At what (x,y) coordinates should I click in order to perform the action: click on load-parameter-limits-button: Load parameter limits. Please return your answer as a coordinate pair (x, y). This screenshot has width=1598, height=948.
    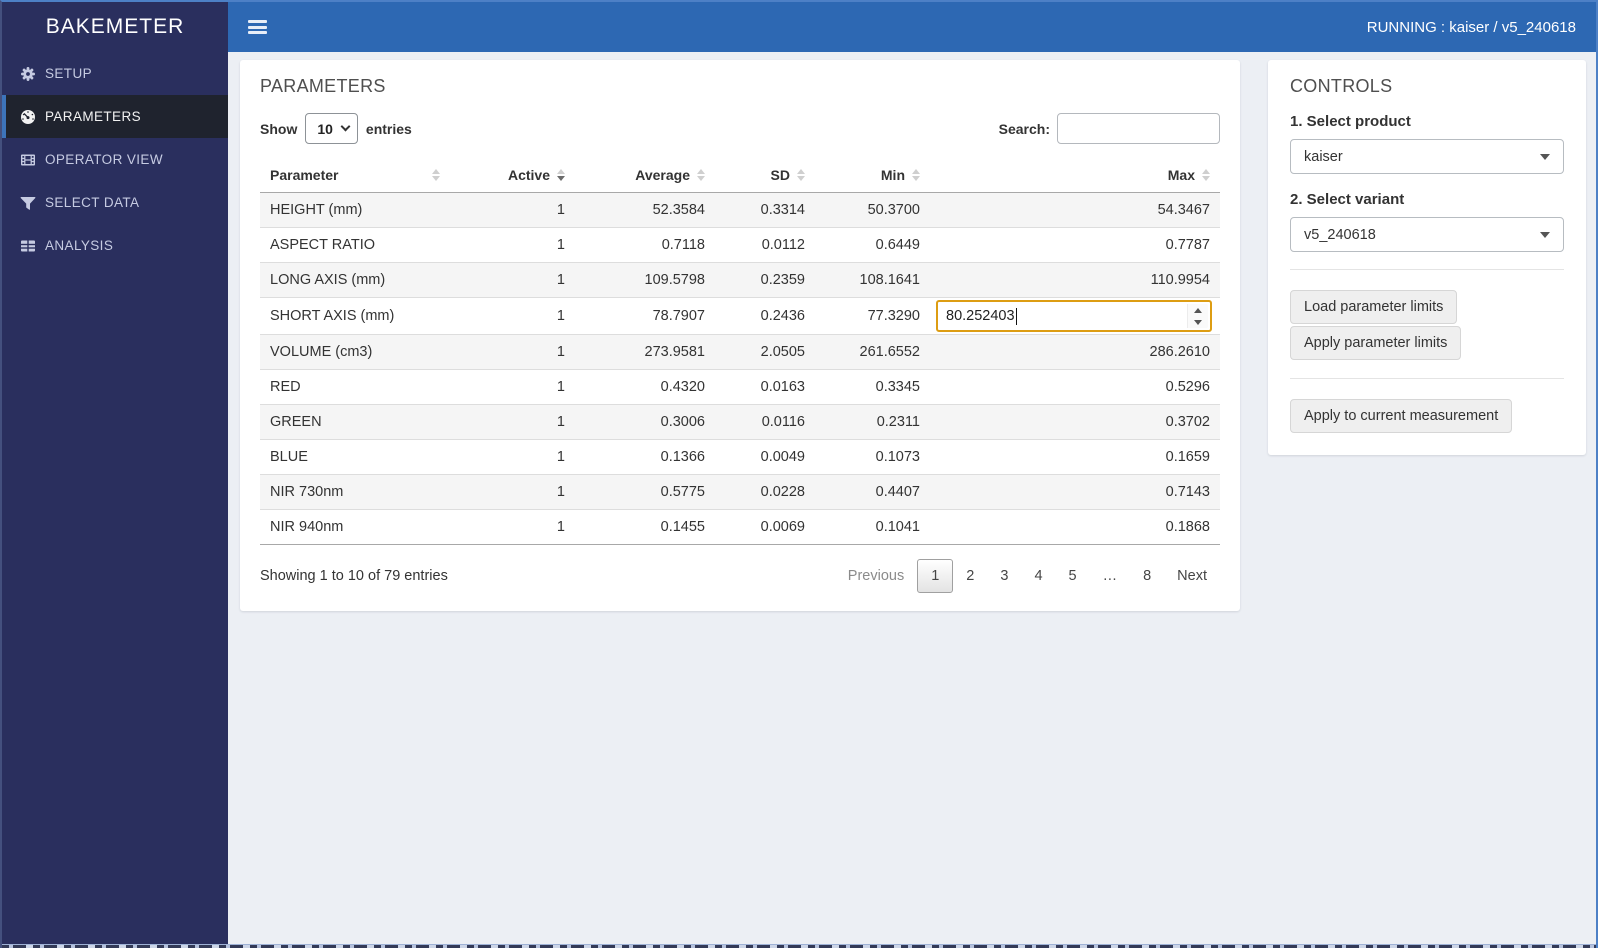
    Looking at the image, I should click on (1374, 307).